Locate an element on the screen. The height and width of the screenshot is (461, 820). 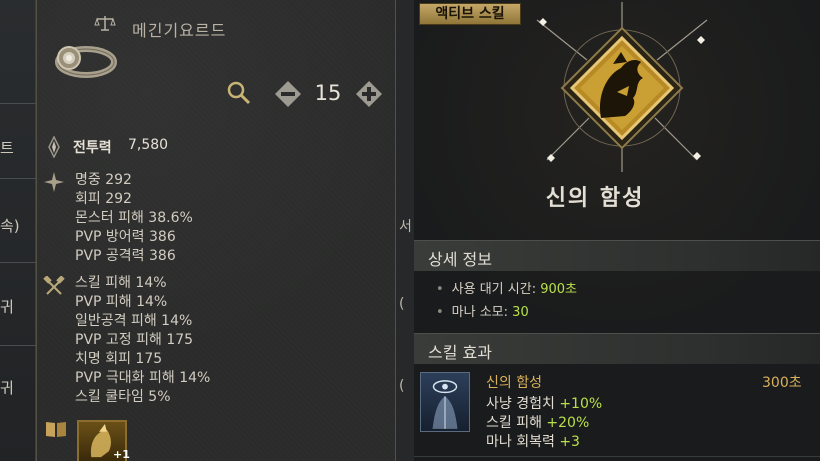
background-list-strip: 트 속) 귀 귀 is located at coordinates (18, 230).